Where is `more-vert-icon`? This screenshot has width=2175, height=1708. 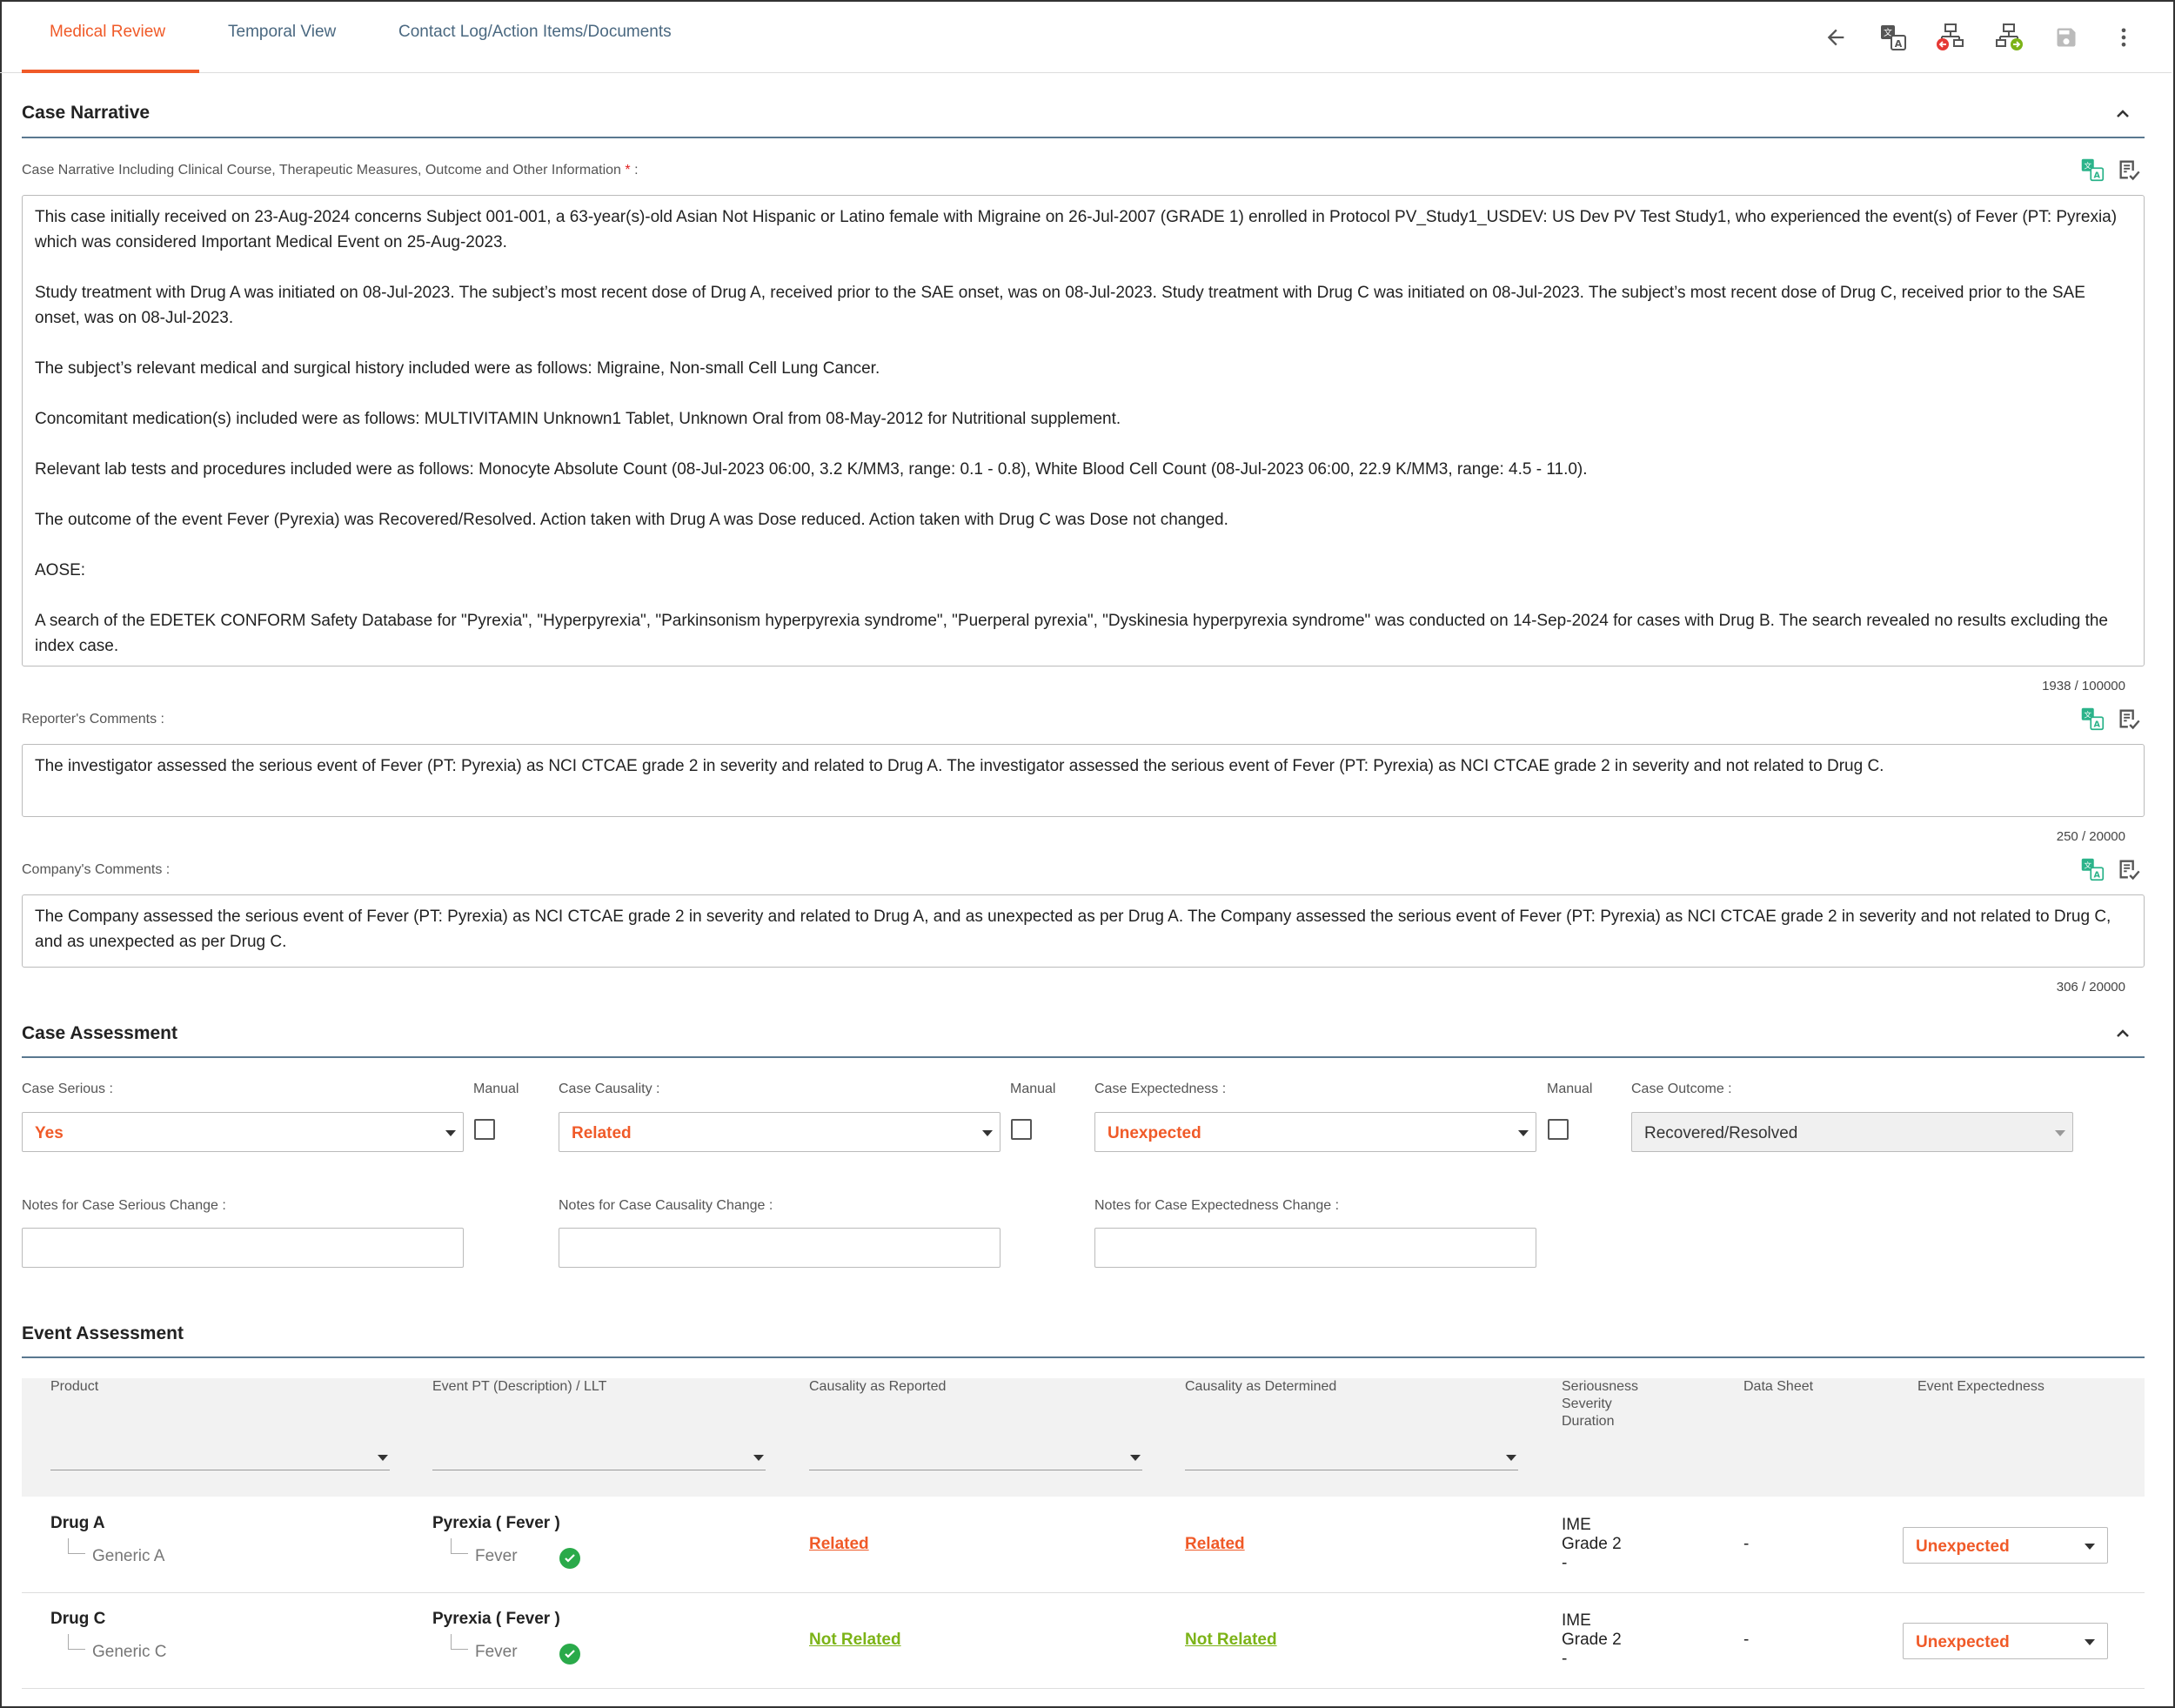 more-vert-icon is located at coordinates (2123, 37).